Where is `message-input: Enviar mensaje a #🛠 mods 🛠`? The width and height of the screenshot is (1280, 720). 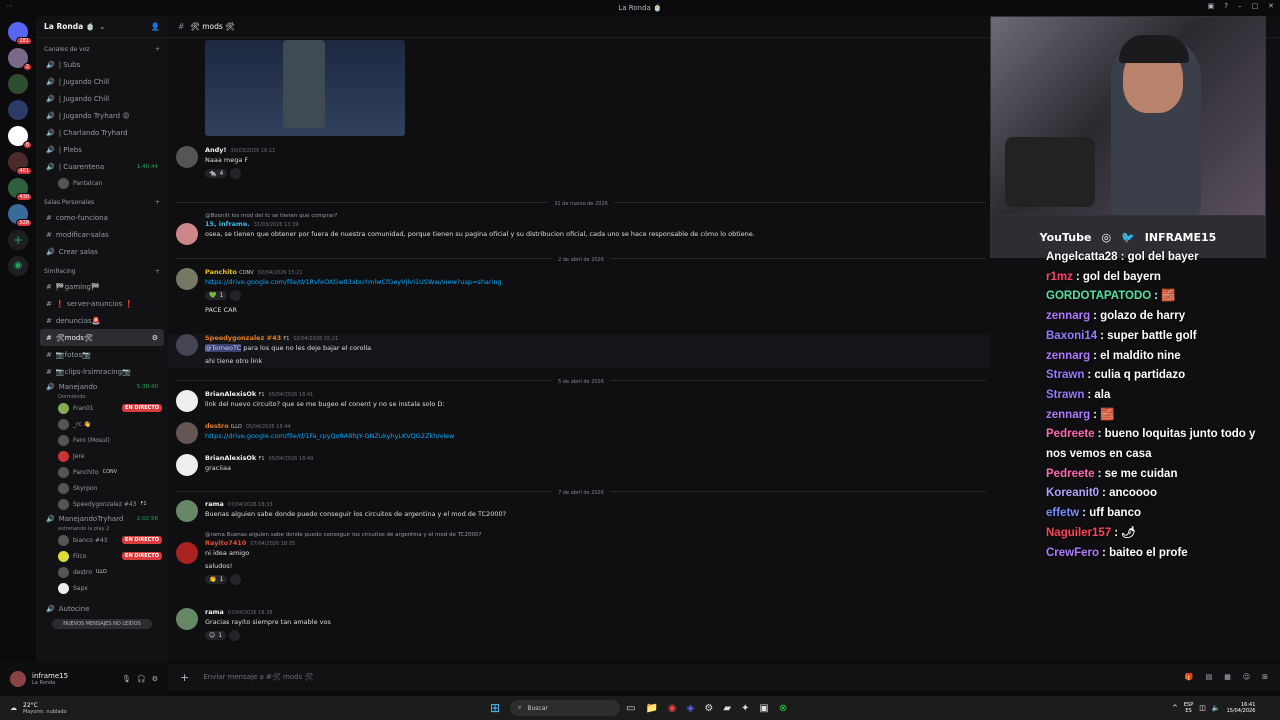
message-input: Enviar mensaje a #🛠 mods 🛠 is located at coordinates (258, 677).